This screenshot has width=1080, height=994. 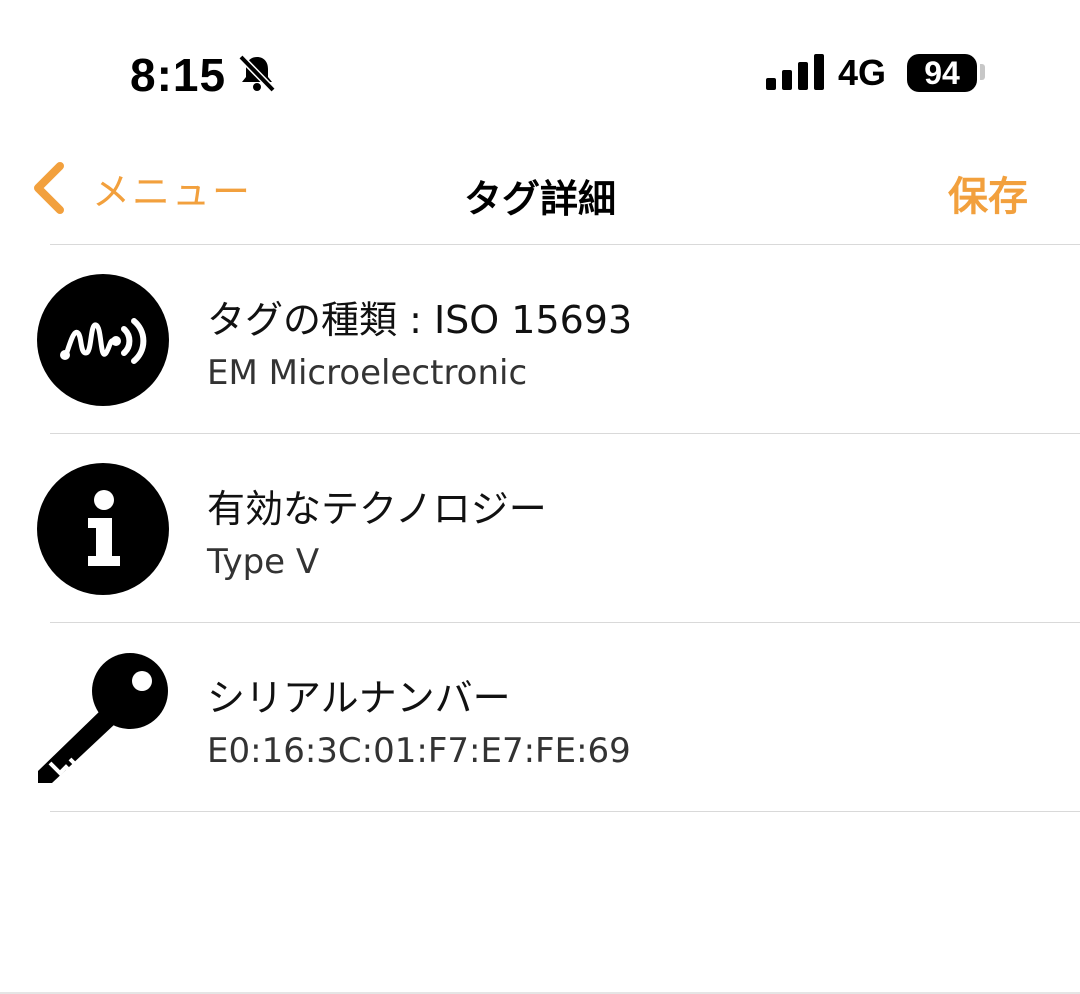 What do you see at coordinates (103, 529) in the screenshot?
I see `info-icon` at bounding box center [103, 529].